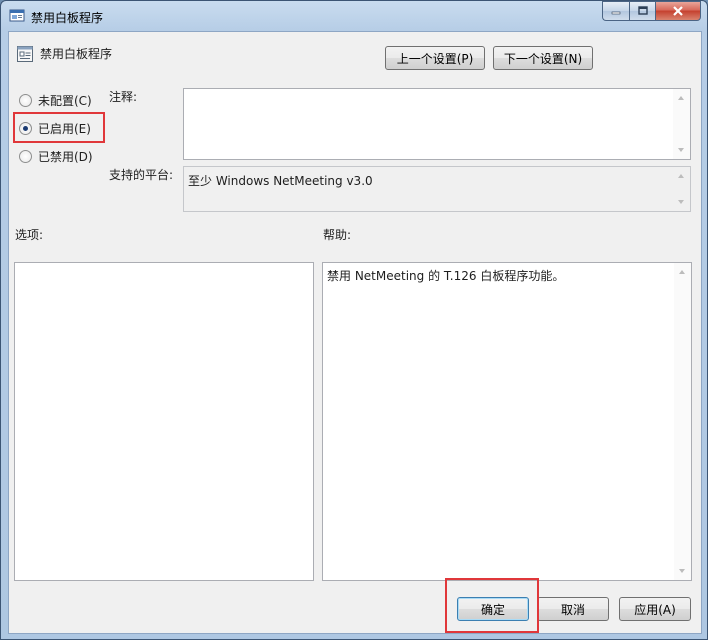  I want to click on minimize-icon, so click(616, 13).